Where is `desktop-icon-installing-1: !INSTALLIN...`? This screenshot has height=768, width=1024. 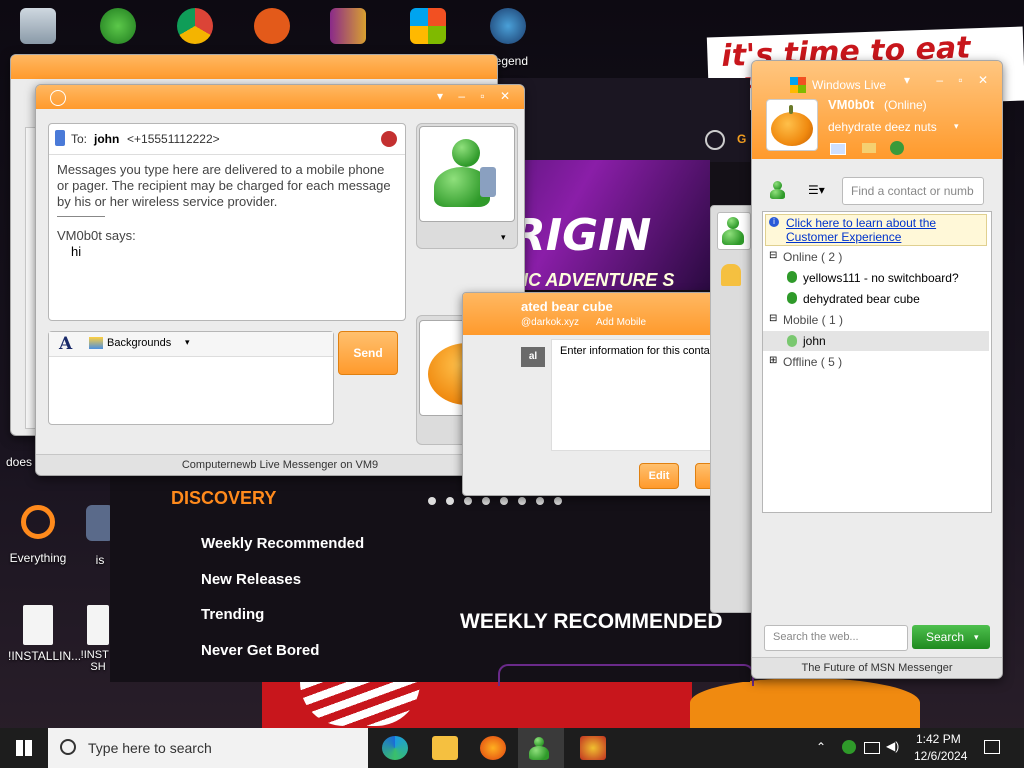 desktop-icon-installing-1: !INSTALLIN... is located at coordinates (45, 634).